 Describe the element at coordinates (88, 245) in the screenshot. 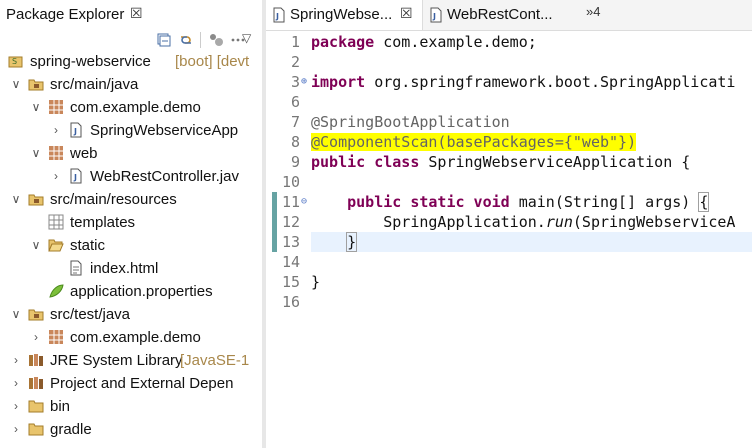

I see `tree-item-label: static` at that location.